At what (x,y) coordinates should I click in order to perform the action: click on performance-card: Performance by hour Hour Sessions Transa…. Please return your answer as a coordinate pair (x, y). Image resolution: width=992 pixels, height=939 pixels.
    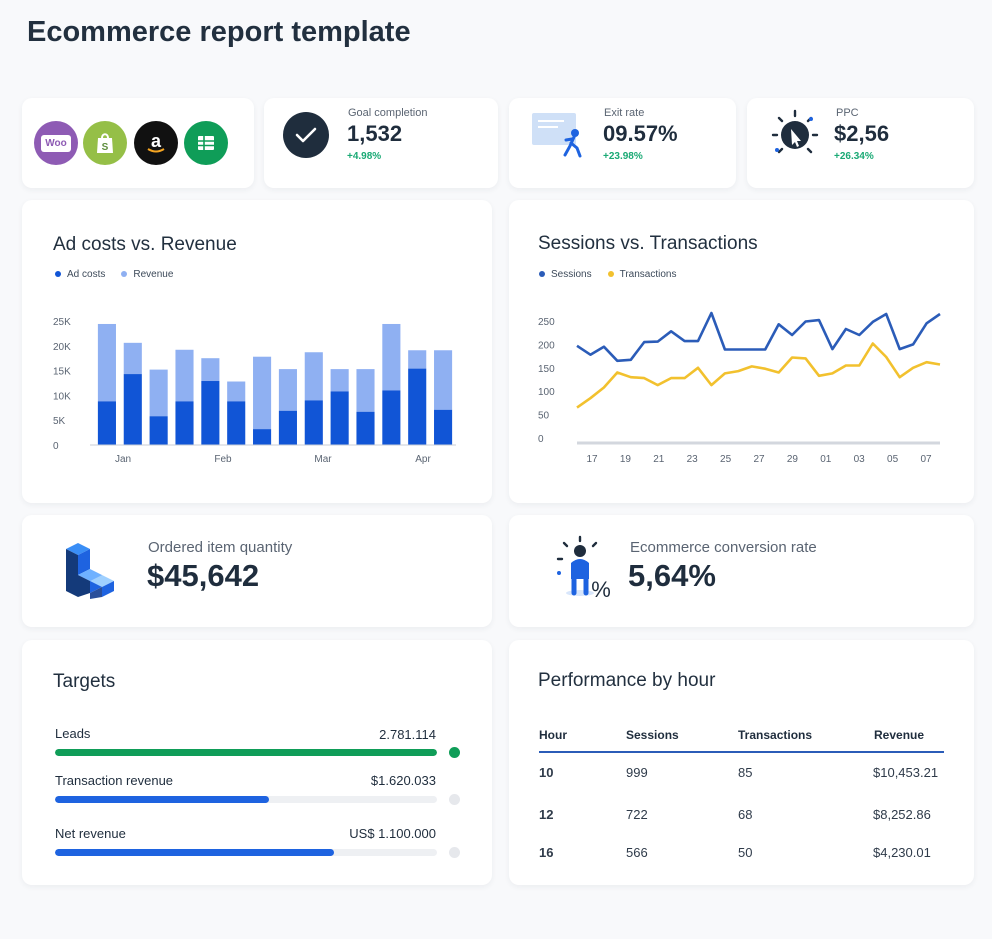
    Looking at the image, I should click on (741, 762).